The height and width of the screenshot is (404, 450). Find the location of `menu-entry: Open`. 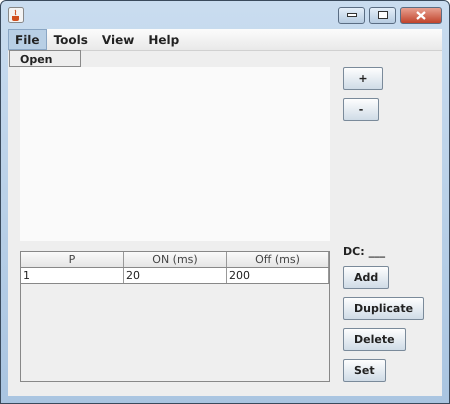

menu-entry: Open is located at coordinates (45, 59).